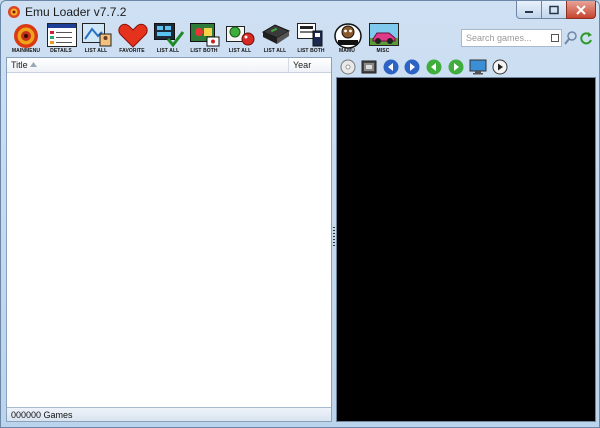  I want to click on next-icon, so click(412, 67).